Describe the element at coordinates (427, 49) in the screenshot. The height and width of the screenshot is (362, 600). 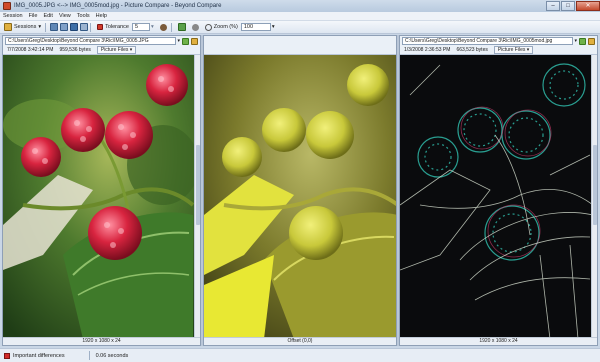
I see `right-file-date: 1/3/2008 2:36:53 PM` at that location.